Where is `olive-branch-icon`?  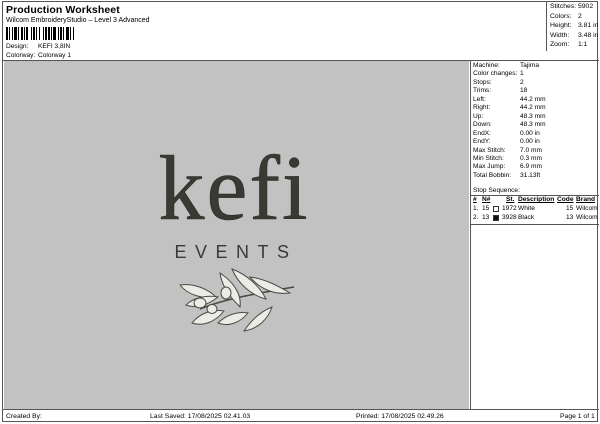
olive-branch-icon is located at coordinates (237, 300).